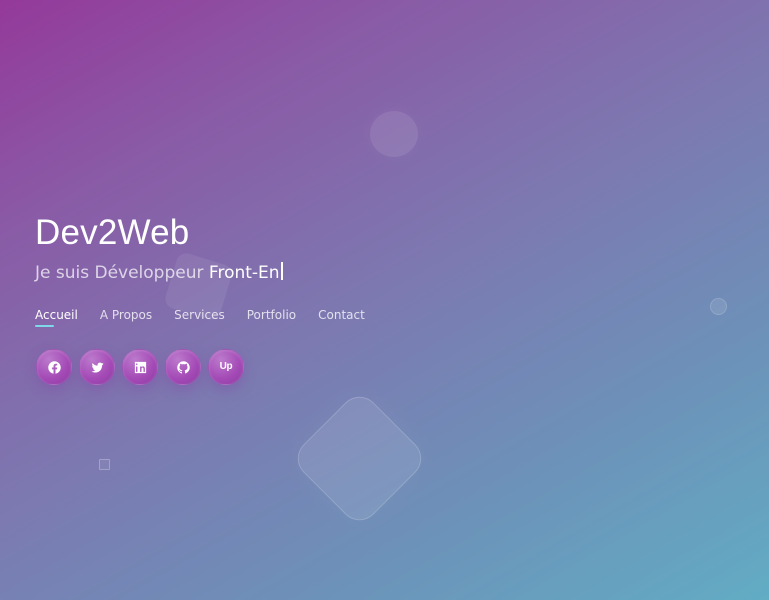  I want to click on typing-caret, so click(281, 271).